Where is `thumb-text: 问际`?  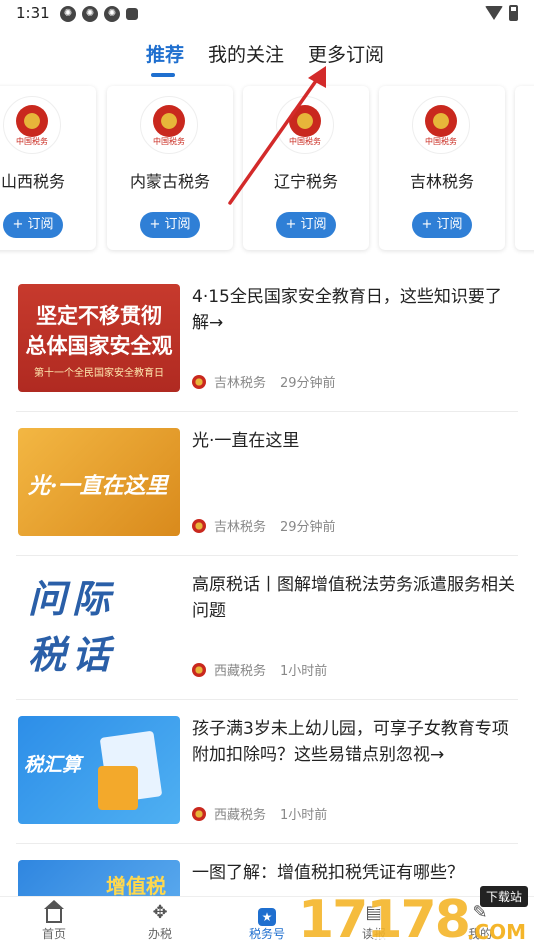
thumb-text: 问际 is located at coordinates (72, 599).